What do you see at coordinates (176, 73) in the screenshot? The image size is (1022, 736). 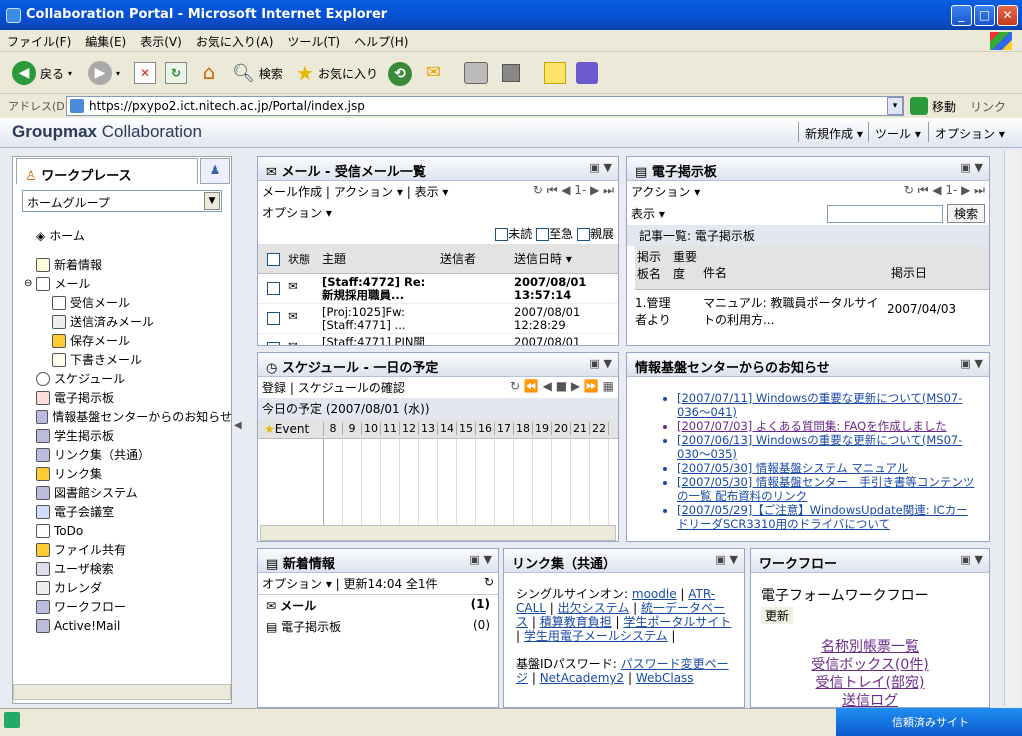 I see `refresh-icon: ↻` at bounding box center [176, 73].